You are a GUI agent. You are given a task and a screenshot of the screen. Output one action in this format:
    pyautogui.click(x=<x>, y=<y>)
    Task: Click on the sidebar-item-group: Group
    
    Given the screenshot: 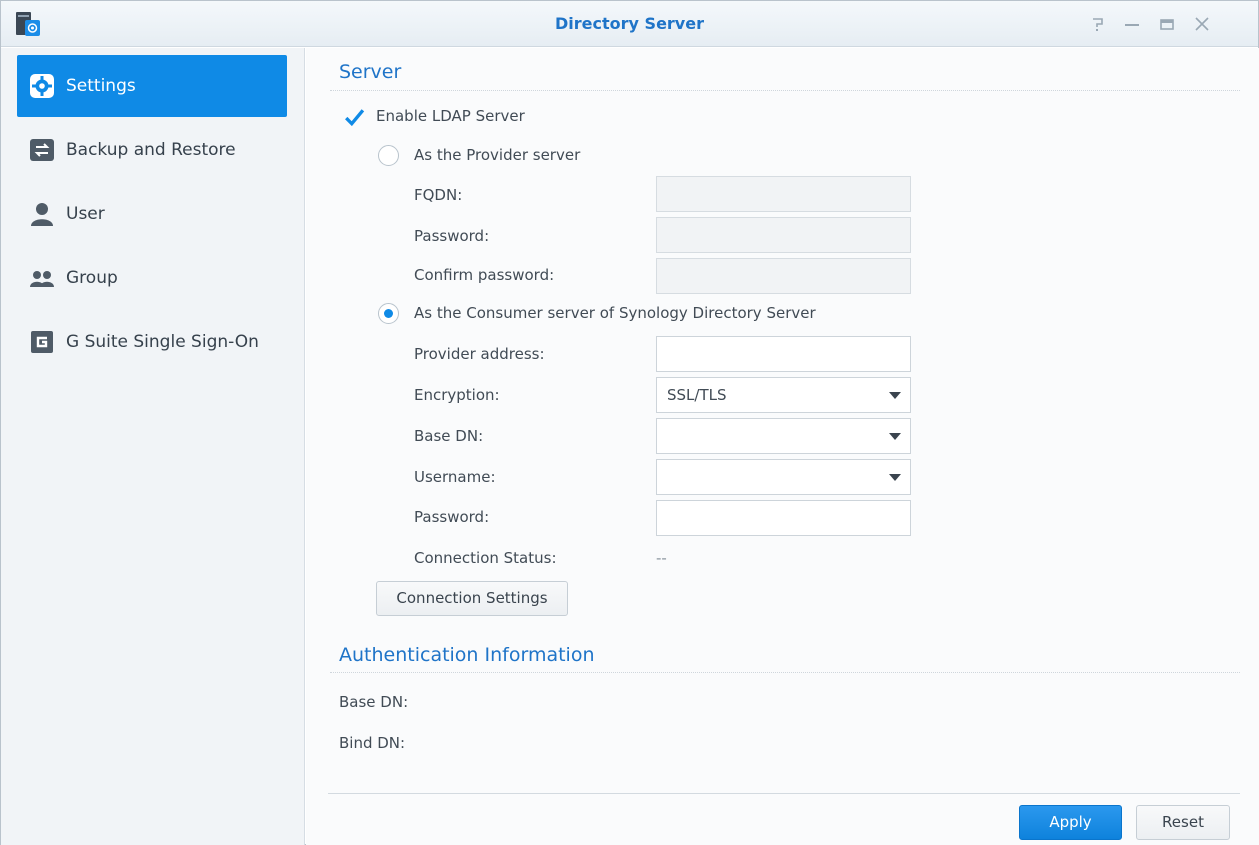 What is the action you would take?
    pyautogui.click(x=152, y=278)
    